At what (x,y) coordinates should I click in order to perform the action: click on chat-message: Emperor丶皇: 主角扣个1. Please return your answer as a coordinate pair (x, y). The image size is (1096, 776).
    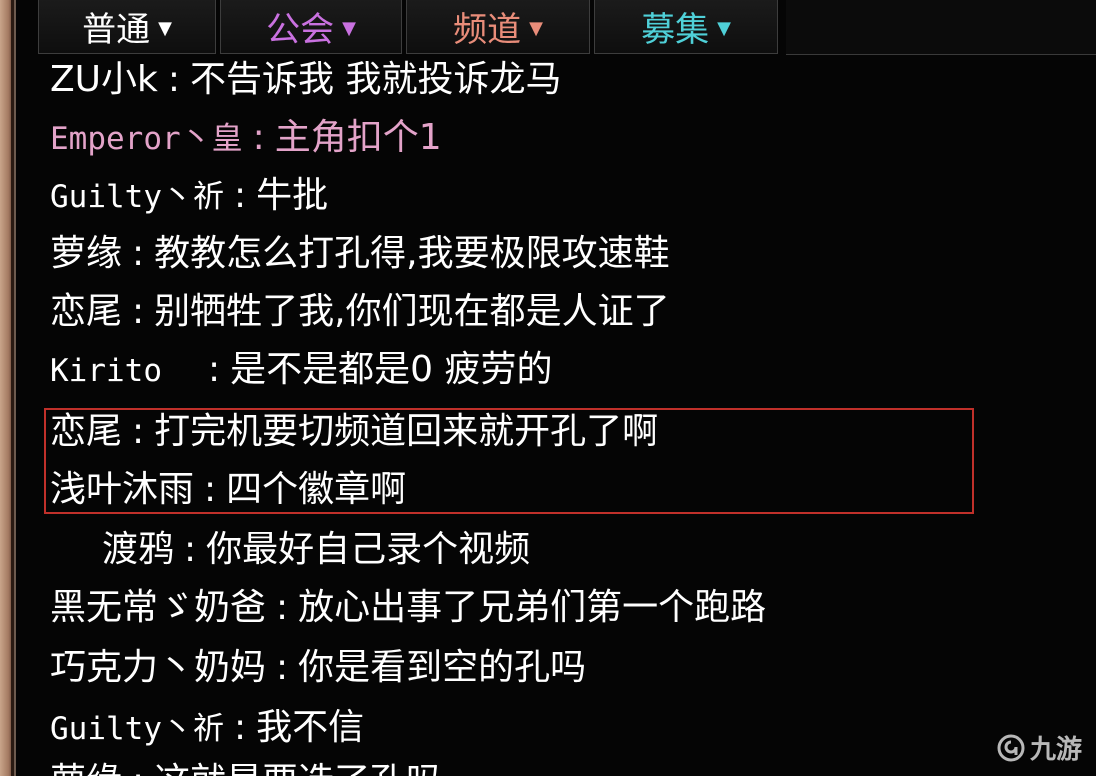
    Looking at the image, I should click on (246, 138).